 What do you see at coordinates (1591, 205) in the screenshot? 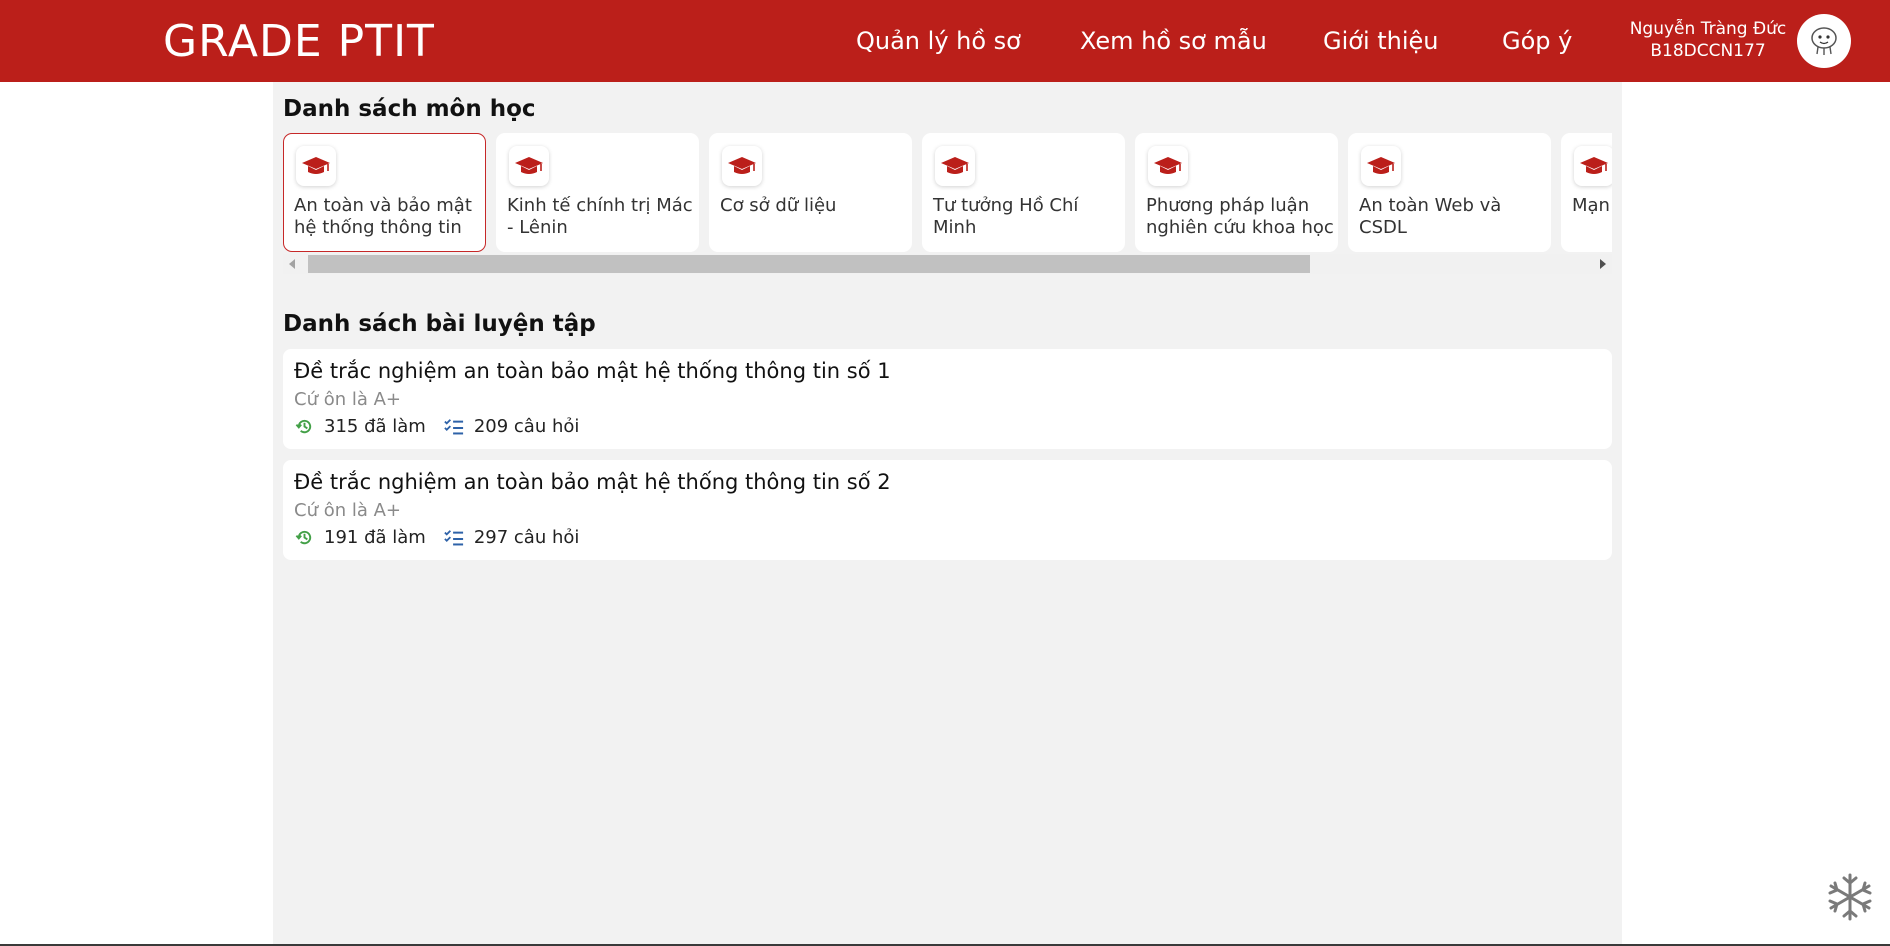
I see `subject-label: Mạn` at bounding box center [1591, 205].